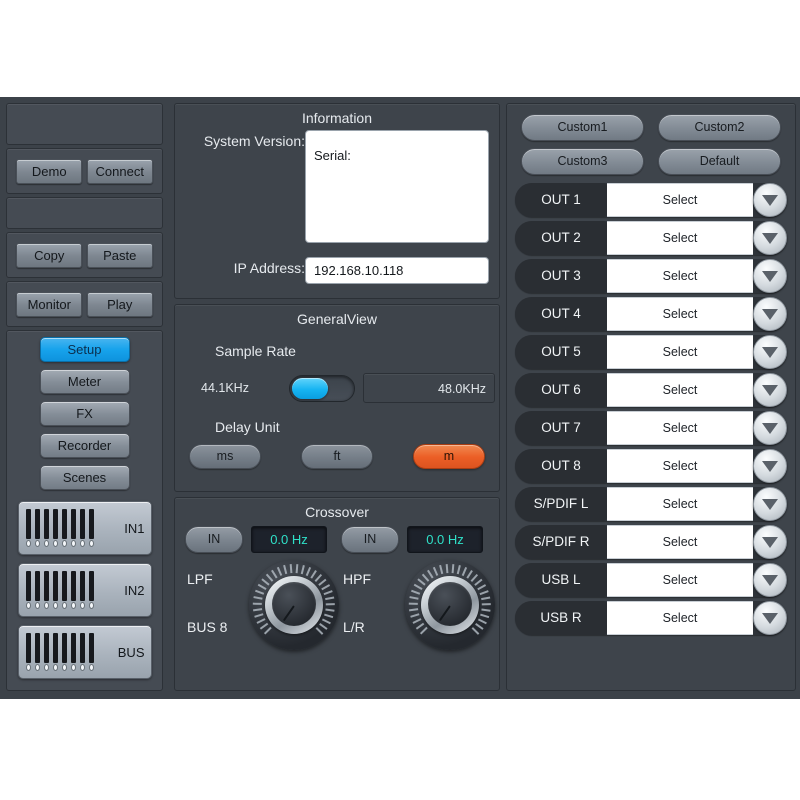 This screenshot has width=800, height=800. What do you see at coordinates (84, 213) in the screenshot?
I see `sidebar-empty-strip-mid` at bounding box center [84, 213].